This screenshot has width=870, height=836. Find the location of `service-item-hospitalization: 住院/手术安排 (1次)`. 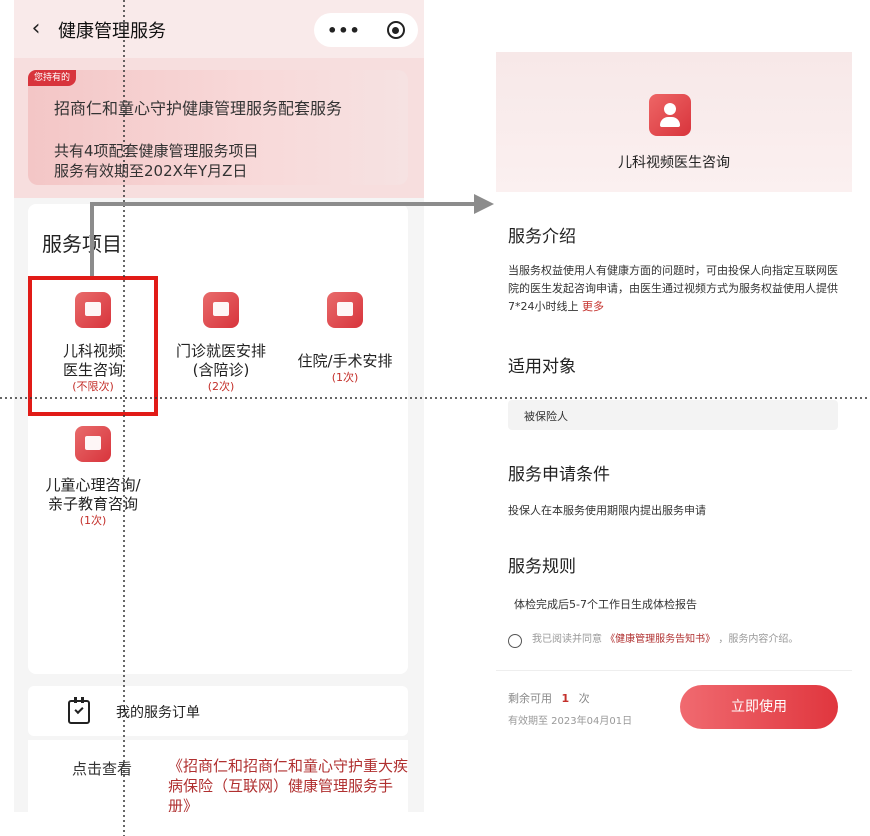

service-item-hospitalization: 住院/手术安排 (1次) is located at coordinates (345, 338).